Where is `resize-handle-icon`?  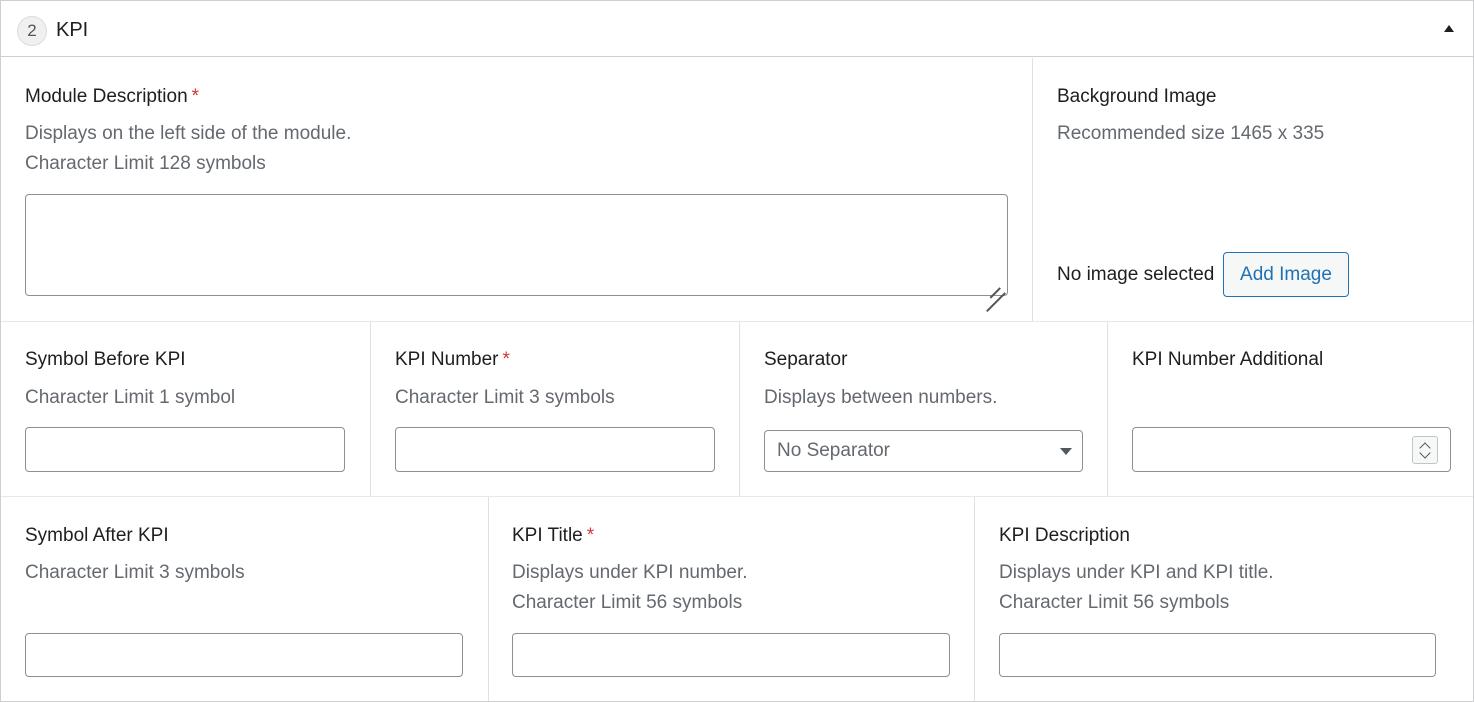
resize-handle-icon is located at coordinates (994, 282).